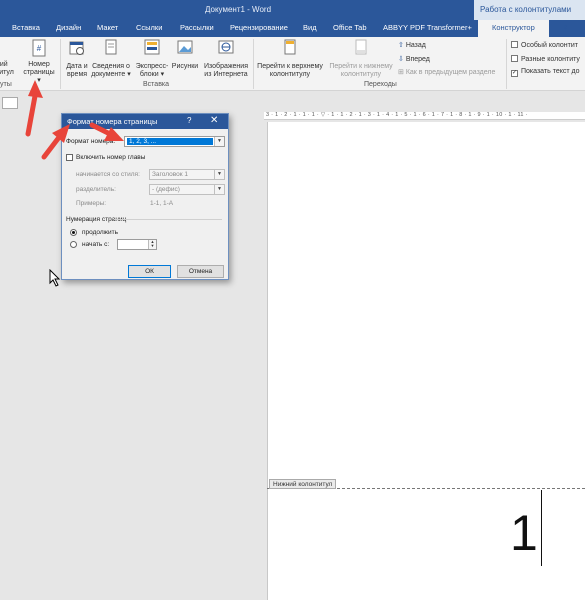  Describe the element at coordinates (402, 45) in the screenshot. I see `previous-icon: ⇧` at that location.